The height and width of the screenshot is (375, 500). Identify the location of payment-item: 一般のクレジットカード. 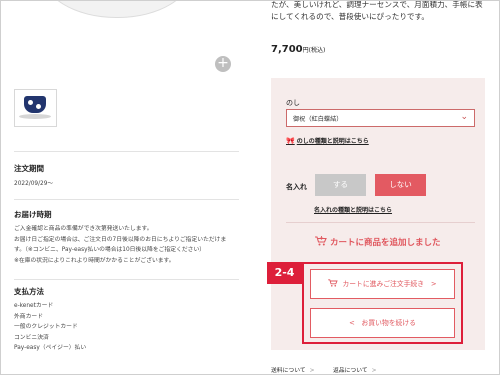
(46, 327).